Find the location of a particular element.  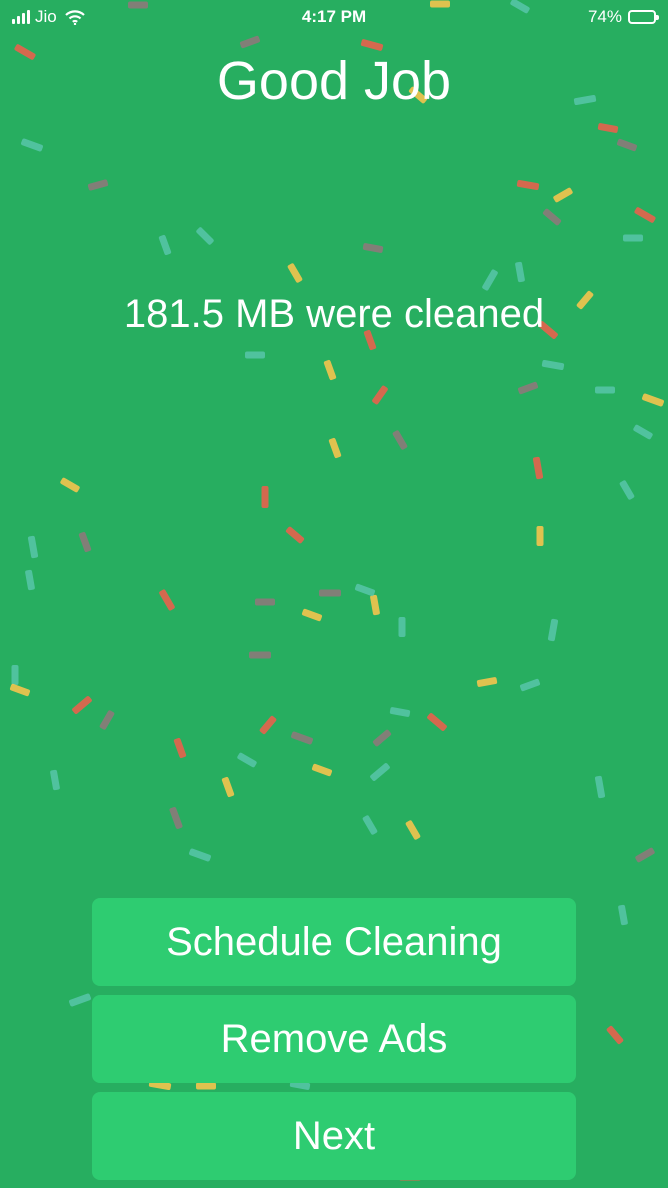

next-button: Next is located at coordinates (334, 1136).